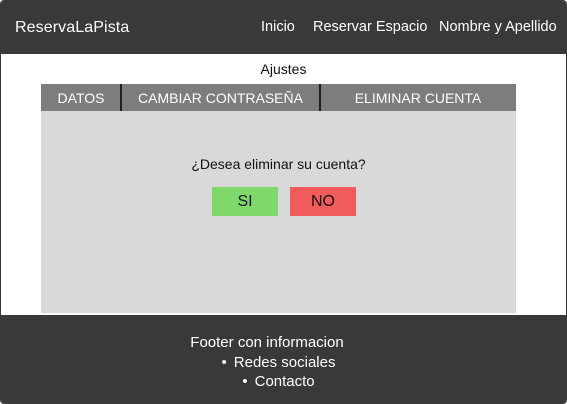 Image resolution: width=567 pixels, height=404 pixels. Describe the element at coordinates (418, 97) in the screenshot. I see `tab-eliminar-cuenta: ELIMINAR CUENTA` at that location.